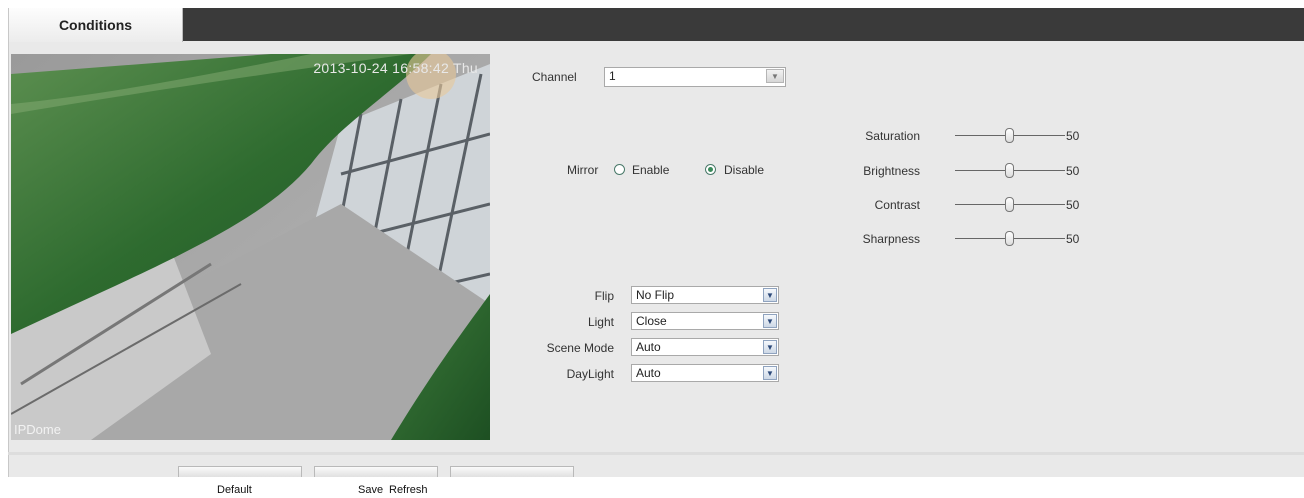 This screenshot has width=1304, height=498. Describe the element at coordinates (234, 490) in the screenshot. I see `default-button-label: Default` at that location.